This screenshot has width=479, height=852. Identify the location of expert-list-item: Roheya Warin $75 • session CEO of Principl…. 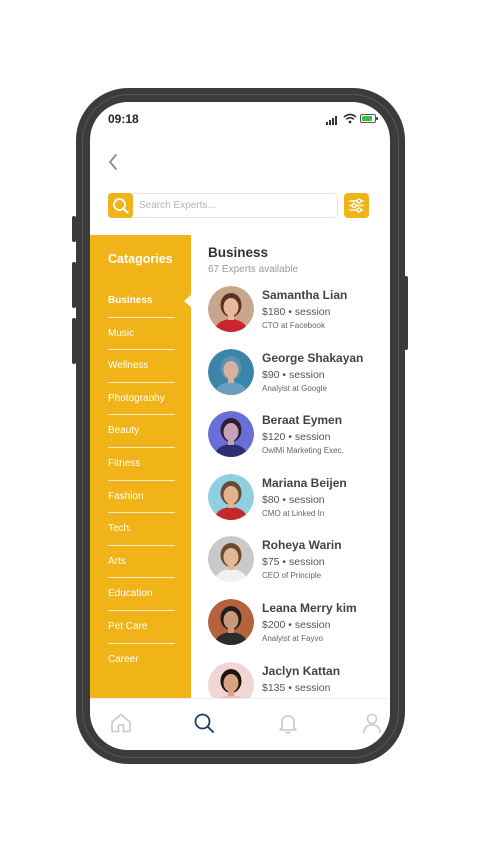
(297, 567).